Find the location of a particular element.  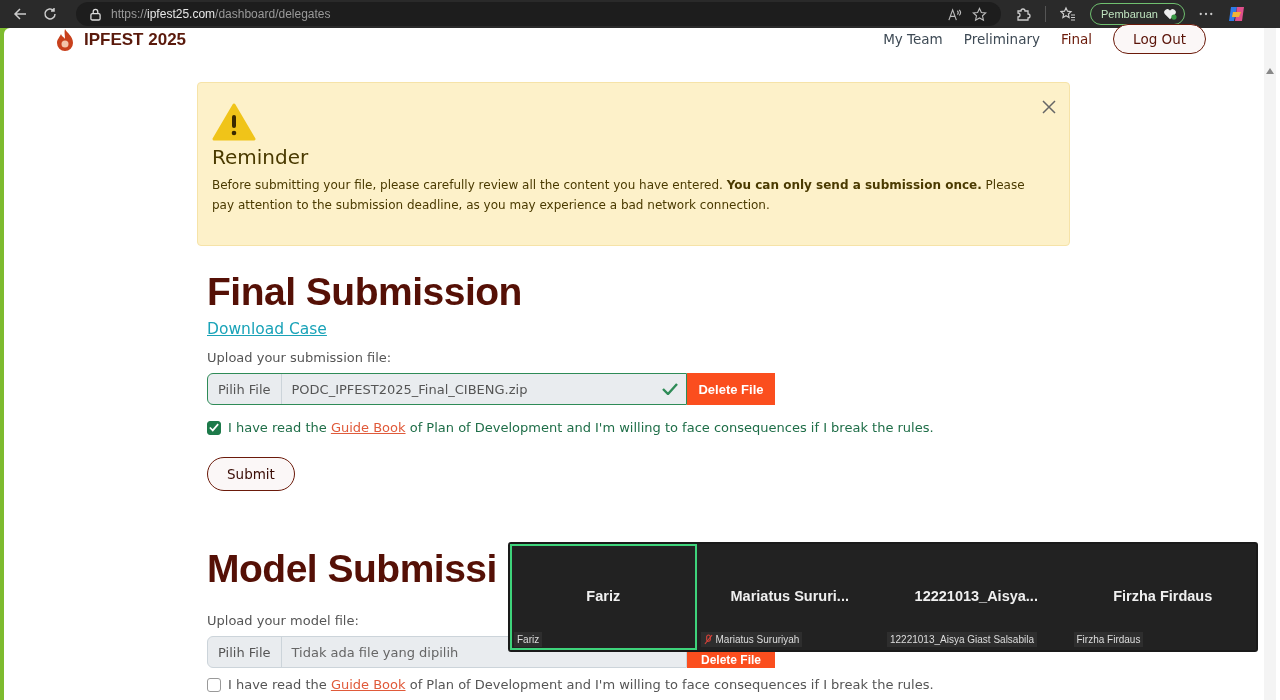

nav-link: My Team is located at coordinates (913, 39).